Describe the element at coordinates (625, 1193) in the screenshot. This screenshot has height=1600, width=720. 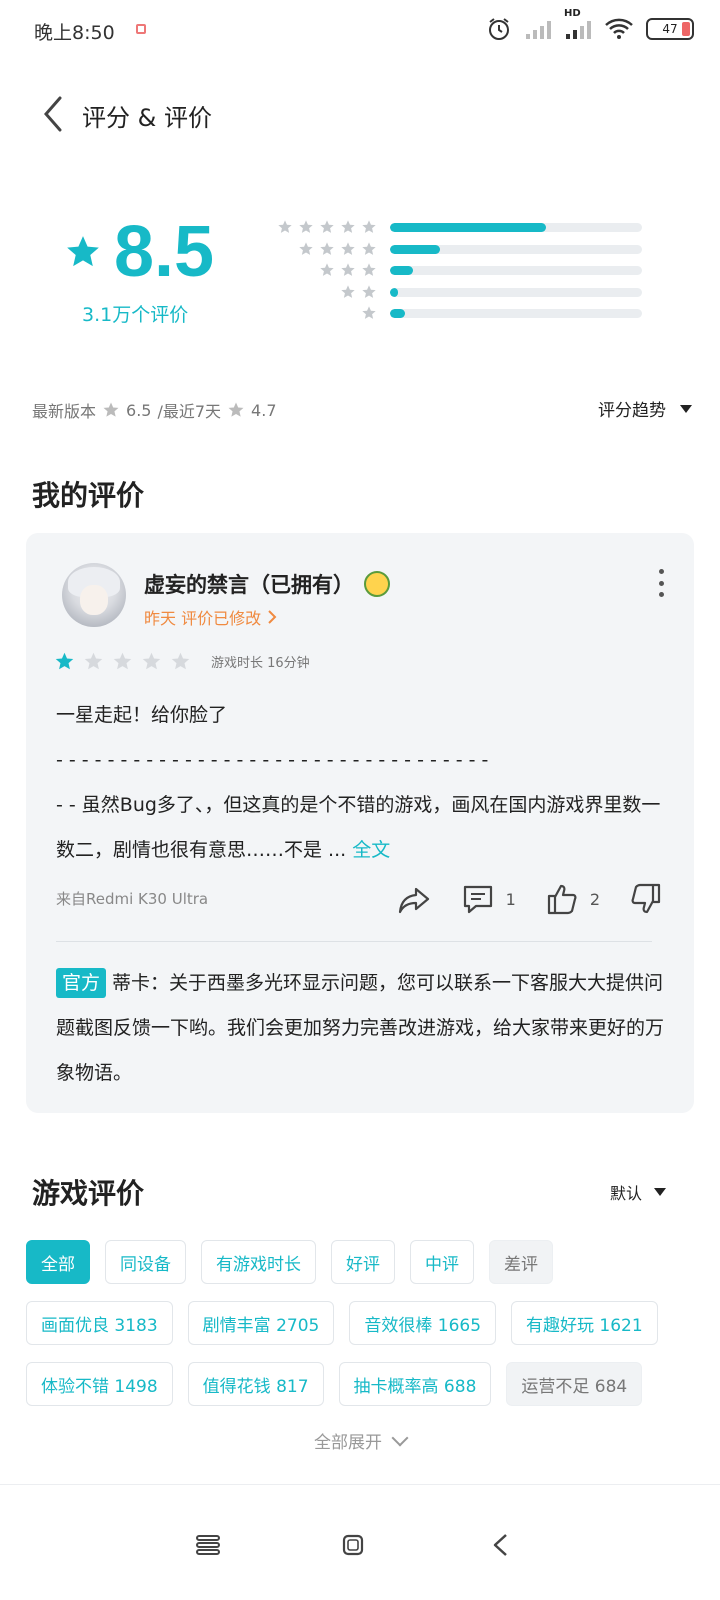
I see `sort-label: 默认` at that location.